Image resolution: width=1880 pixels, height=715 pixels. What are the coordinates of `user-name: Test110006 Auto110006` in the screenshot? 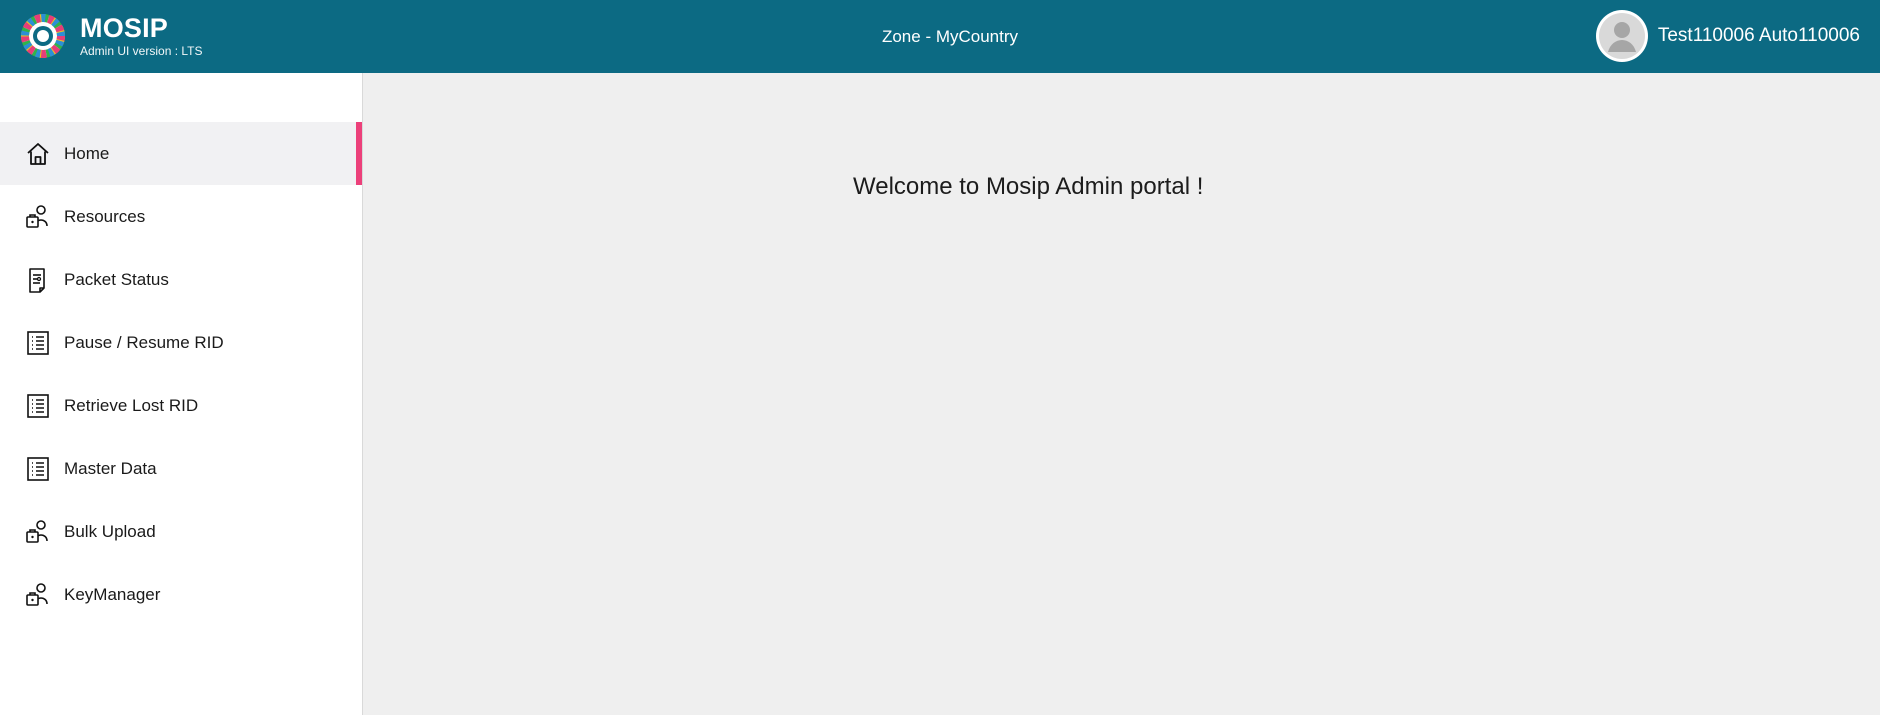 It's located at (1758, 35).